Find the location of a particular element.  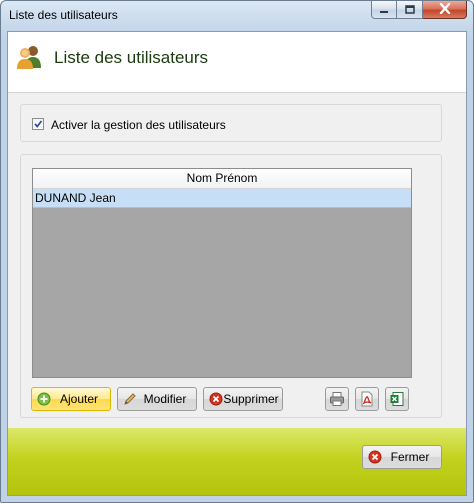

edit-button: Modifier is located at coordinates (157, 399).